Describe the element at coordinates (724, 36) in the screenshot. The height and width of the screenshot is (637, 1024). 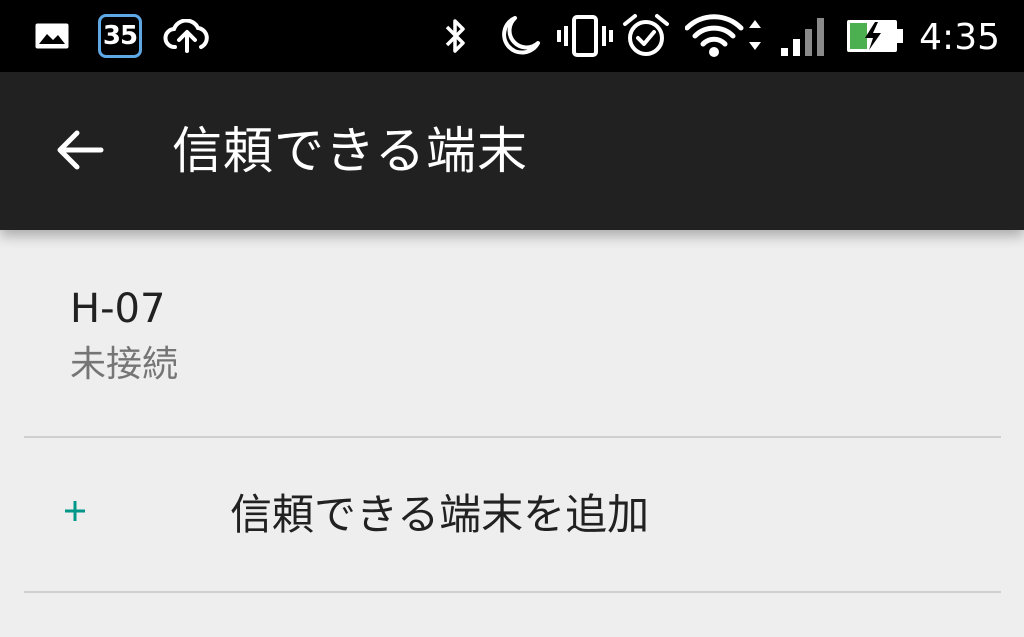
I see `wifi-icon` at that location.